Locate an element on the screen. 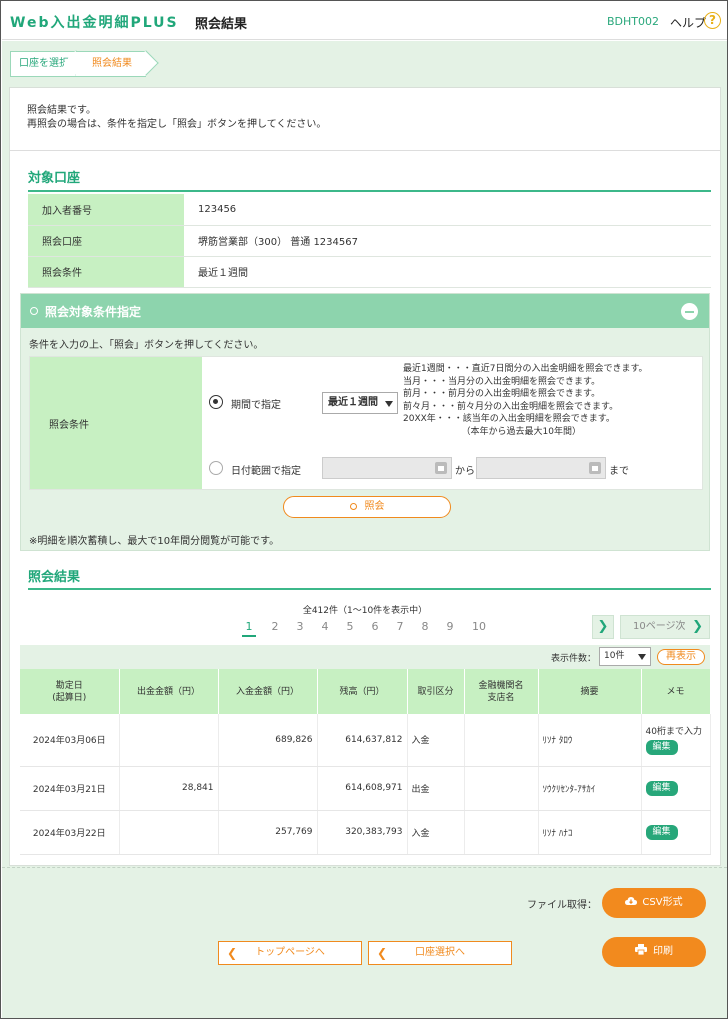 The width and height of the screenshot is (728, 1019). page-link: 2 is located at coordinates (275, 626).